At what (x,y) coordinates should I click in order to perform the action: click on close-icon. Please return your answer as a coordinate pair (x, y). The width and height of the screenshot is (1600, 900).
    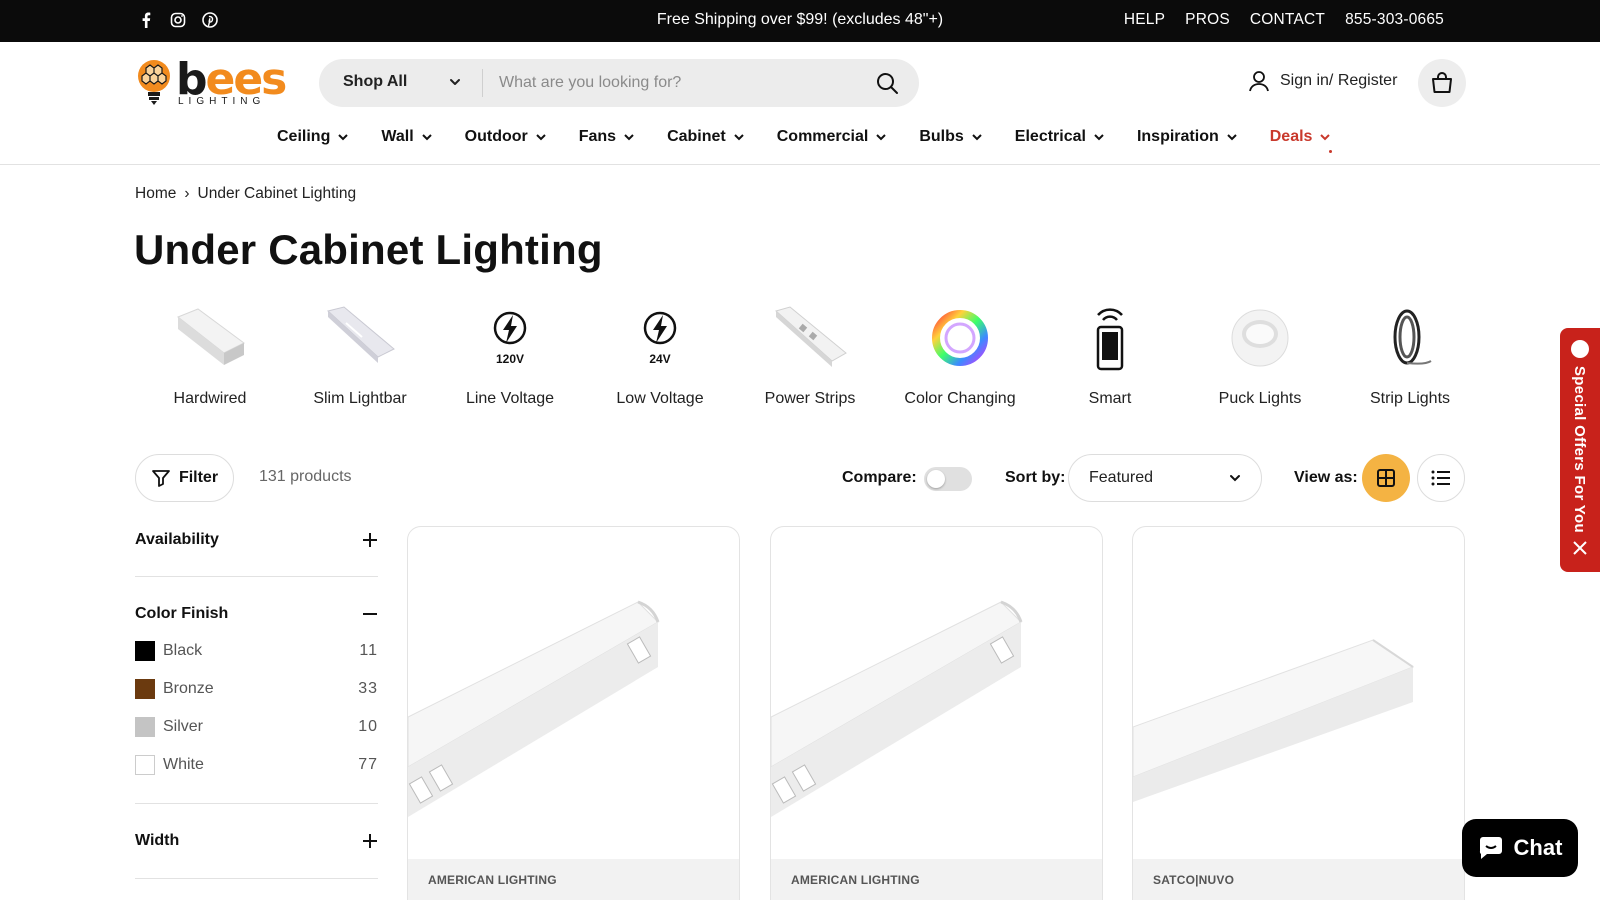
    Looking at the image, I should click on (1580, 548).